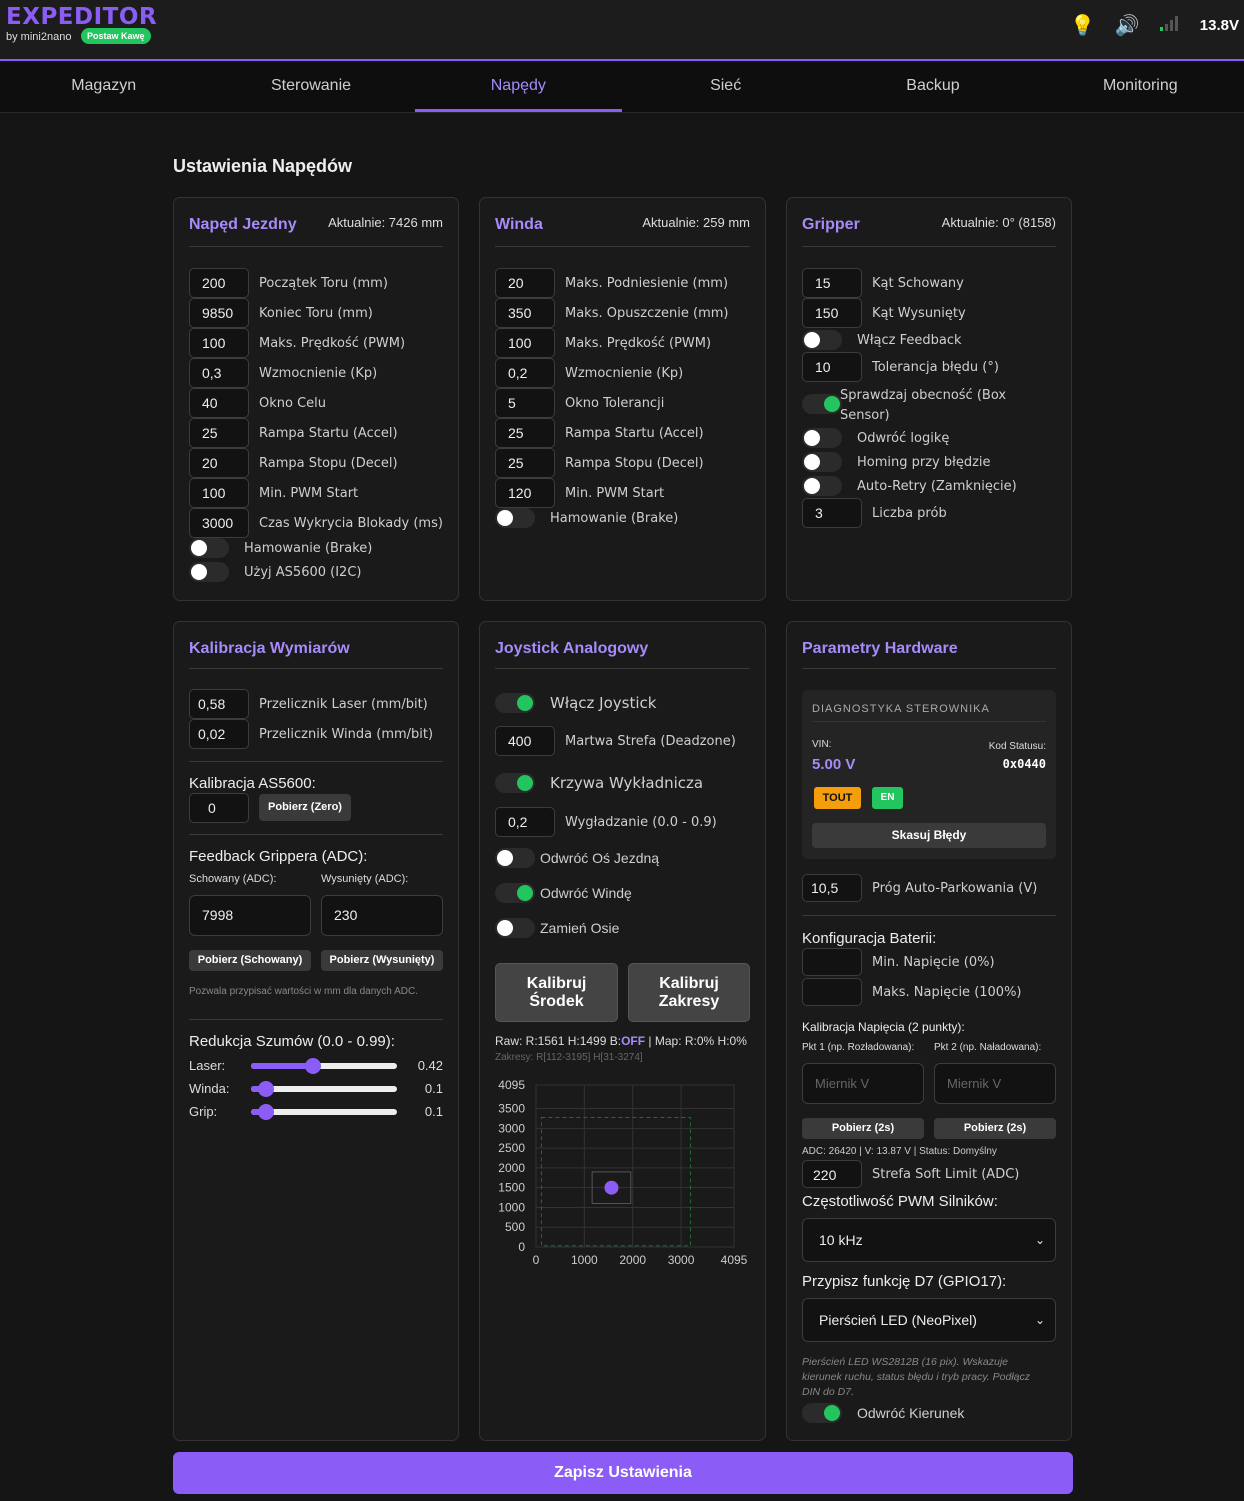 Image resolution: width=1244 pixels, height=1501 pixels. Describe the element at coordinates (525, 283) in the screenshot. I see `winch-input-0: 20` at that location.